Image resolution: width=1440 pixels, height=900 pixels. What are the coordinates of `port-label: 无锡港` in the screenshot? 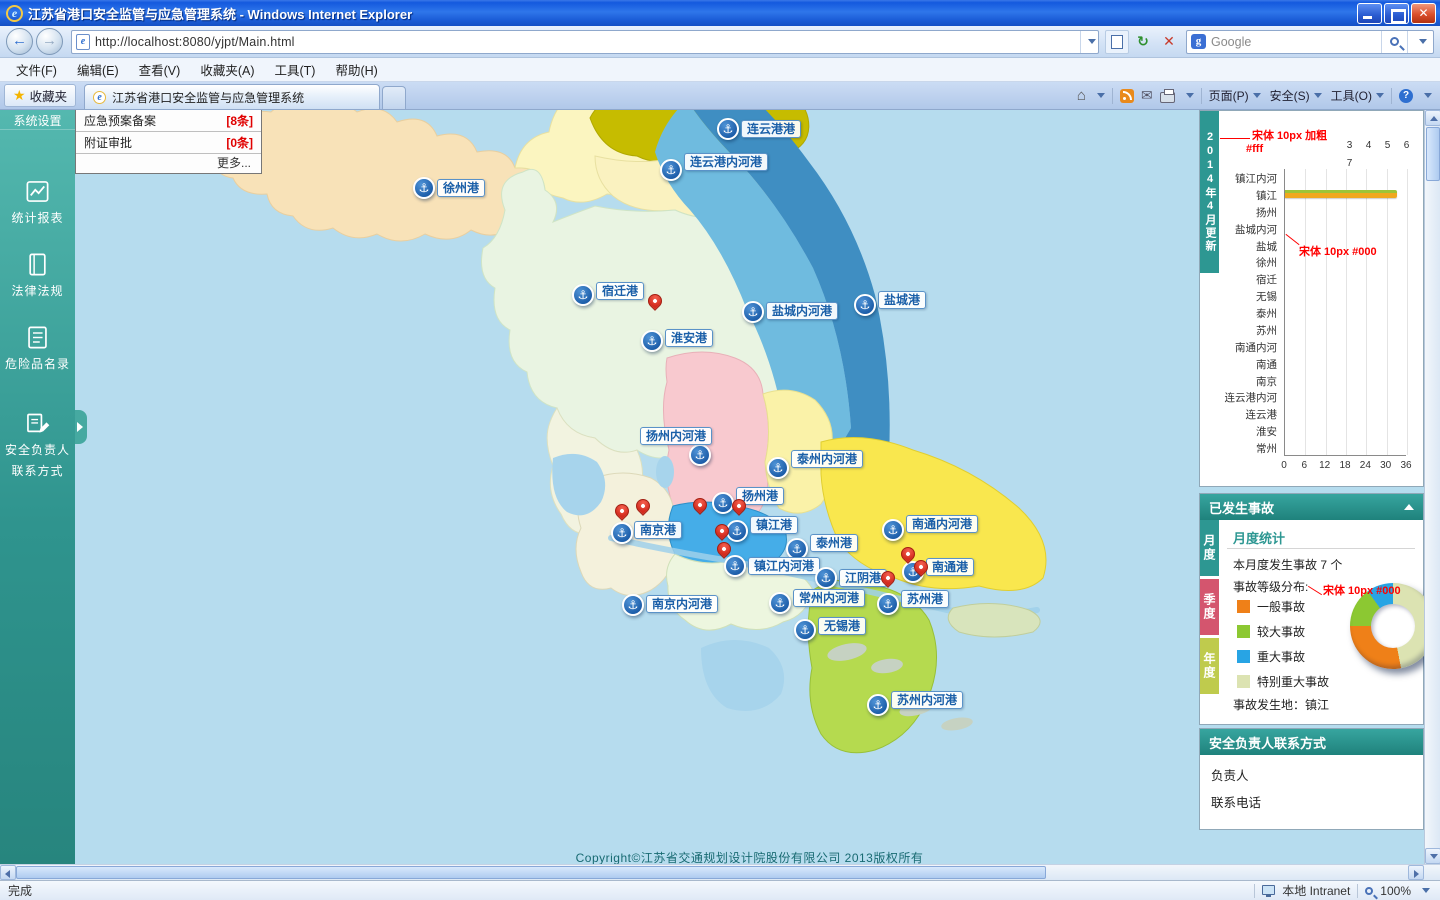 It's located at (842, 626).